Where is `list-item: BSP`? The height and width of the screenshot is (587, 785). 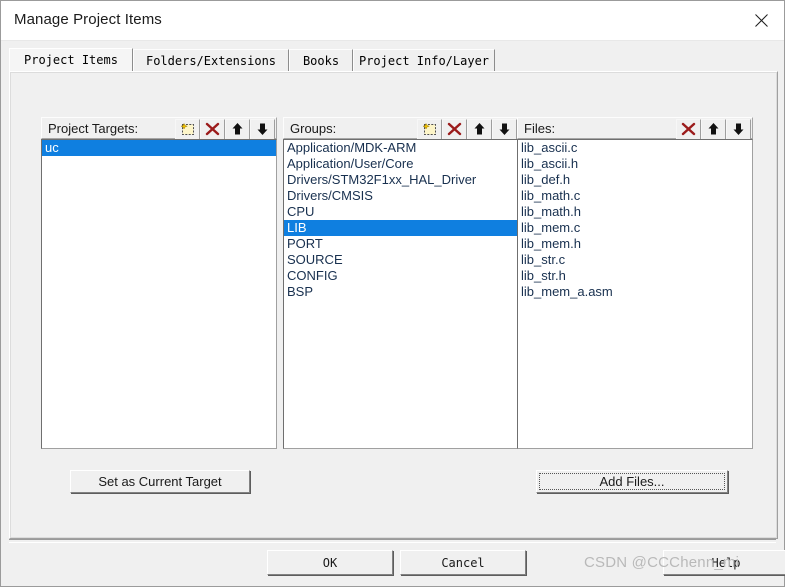
list-item: BSP is located at coordinates (401, 292).